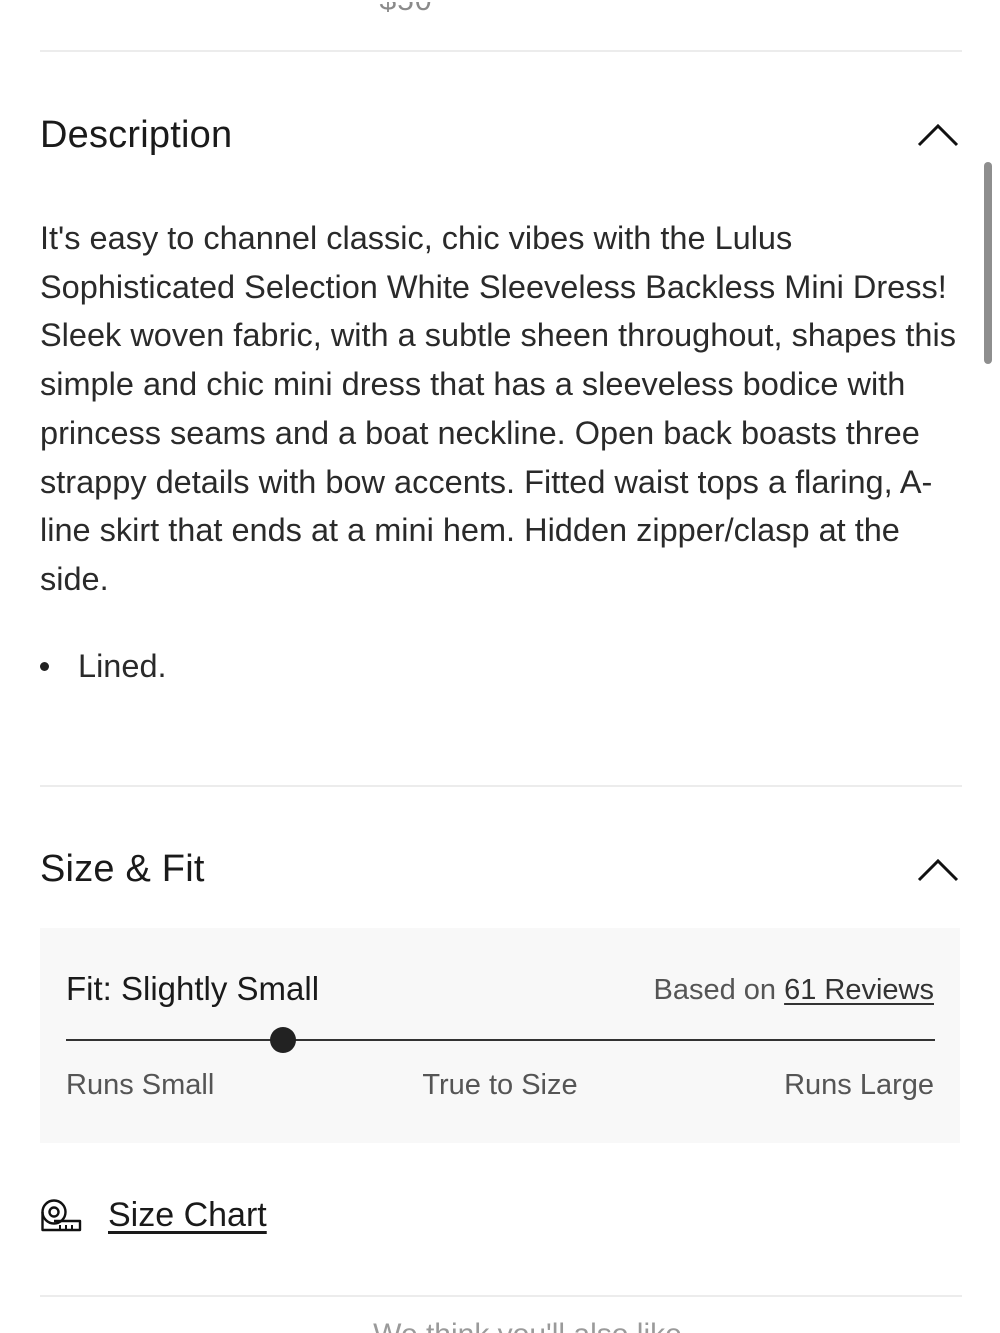 This screenshot has height=1333, width=1000. Describe the element at coordinates (715, 990) in the screenshot. I see `based-on-text: Based on` at that location.